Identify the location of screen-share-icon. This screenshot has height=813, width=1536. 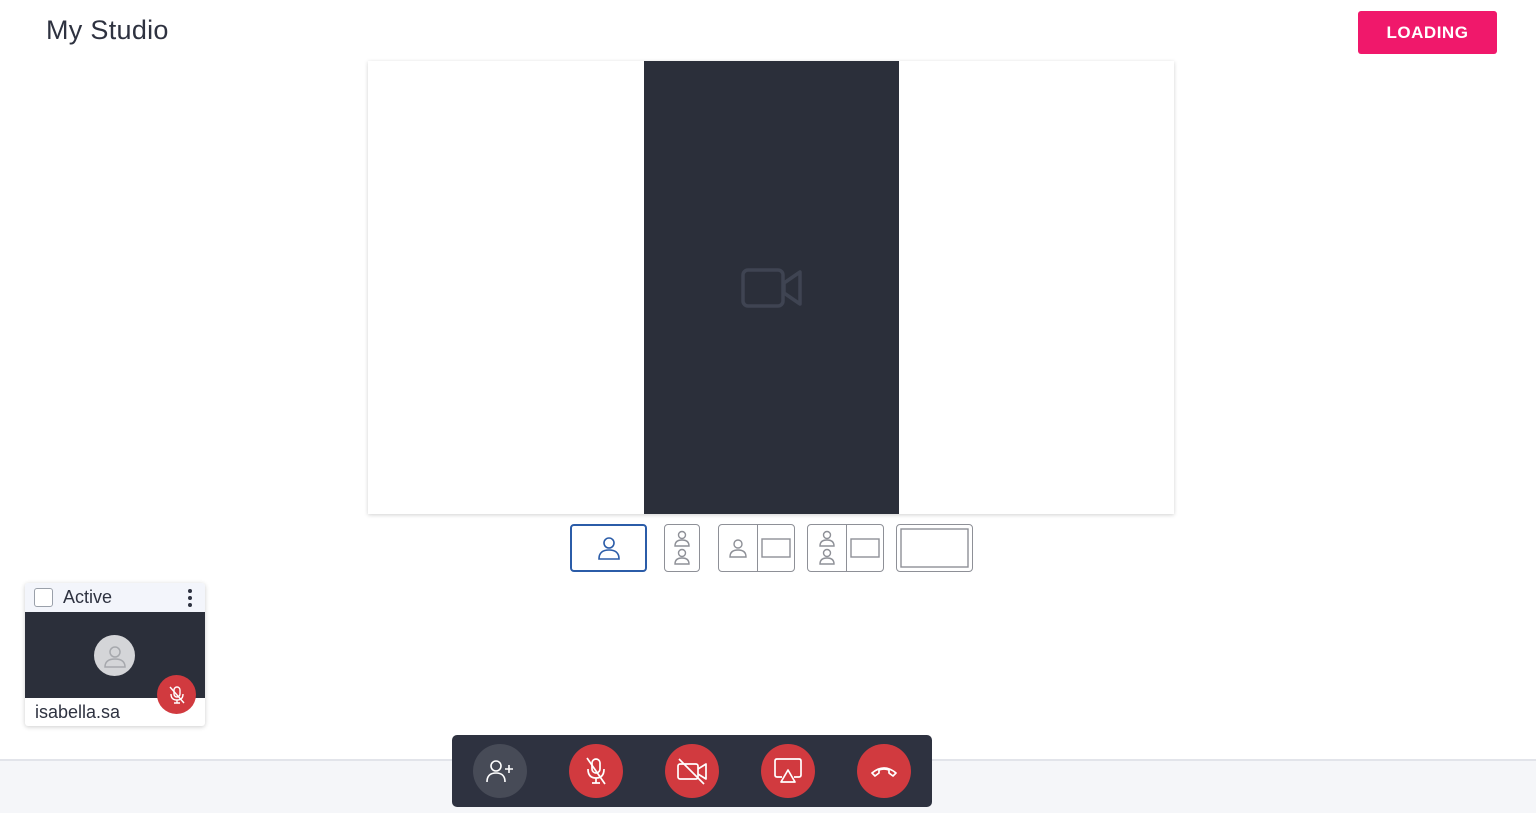
(788, 770).